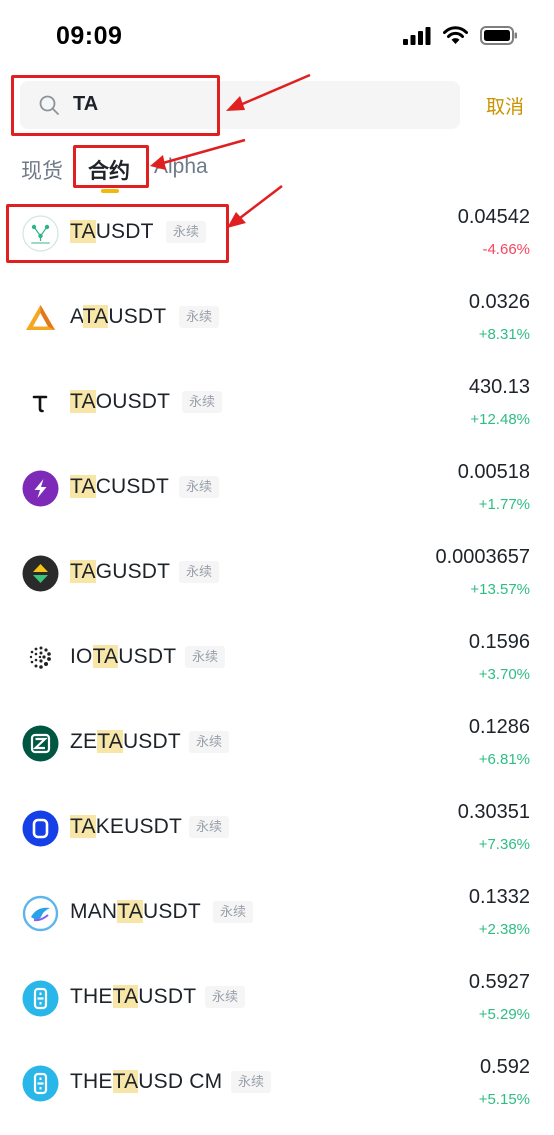 The width and height of the screenshot is (554, 1135). I want to click on market-symbol: THETAUSD CM, so click(146, 1082).